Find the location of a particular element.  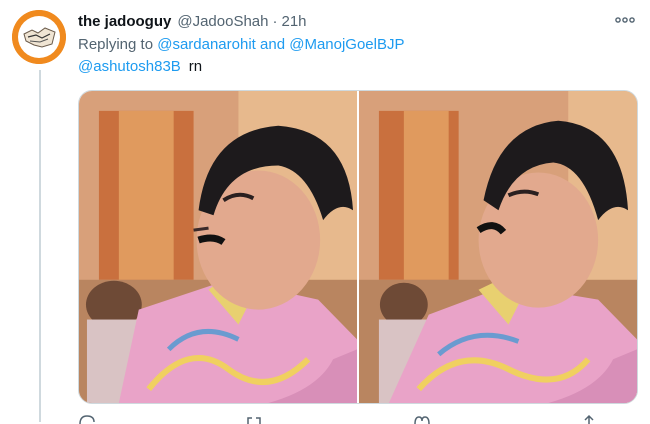

reply-icon is located at coordinates (87, 418).